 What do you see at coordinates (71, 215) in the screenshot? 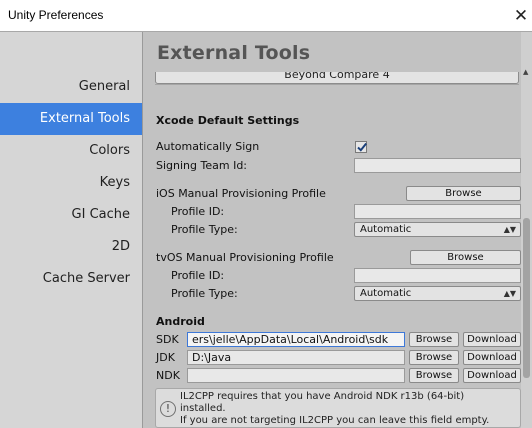
I see `sidebar-item-gi-cache: GI Cache` at bounding box center [71, 215].